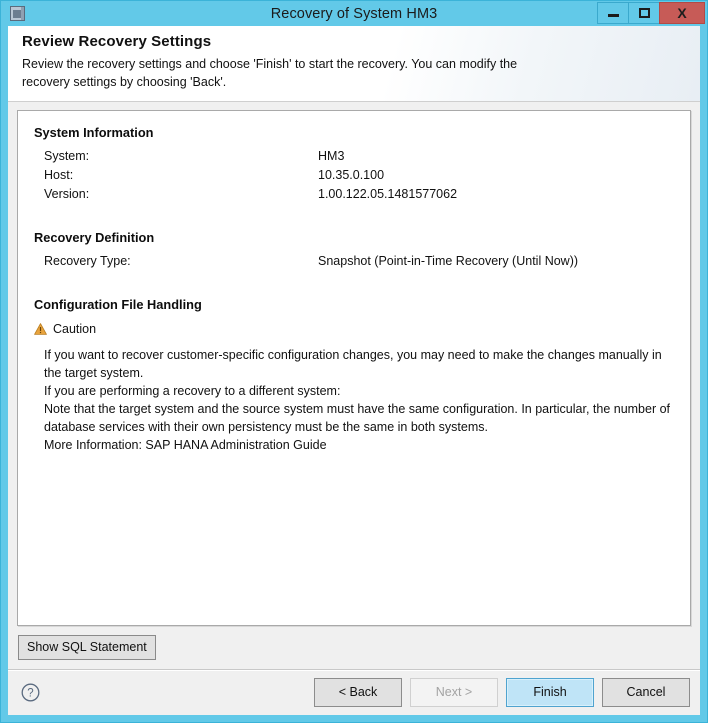  Describe the element at coordinates (646, 692) in the screenshot. I see `cancel-button: Cancel` at that location.